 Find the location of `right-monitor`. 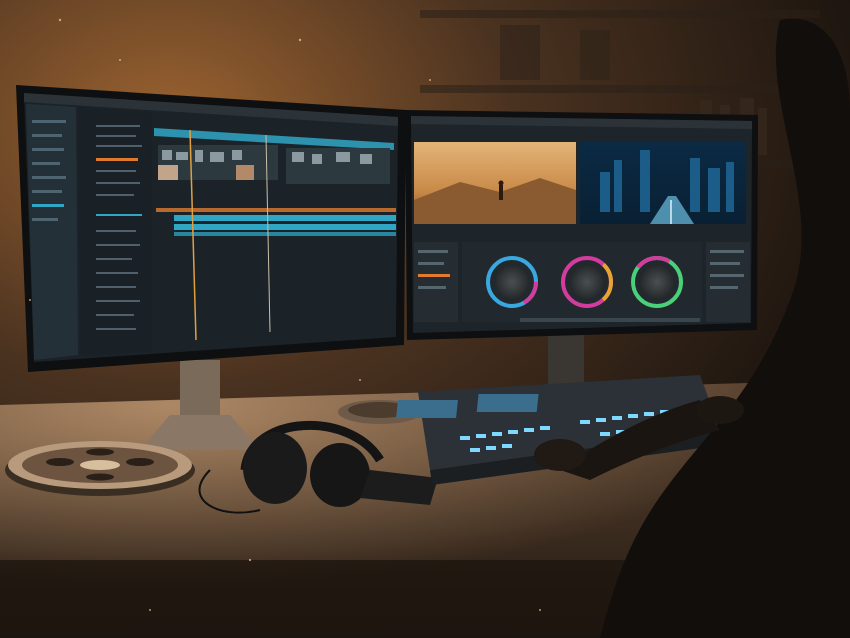

right-monitor is located at coordinates (581, 225).